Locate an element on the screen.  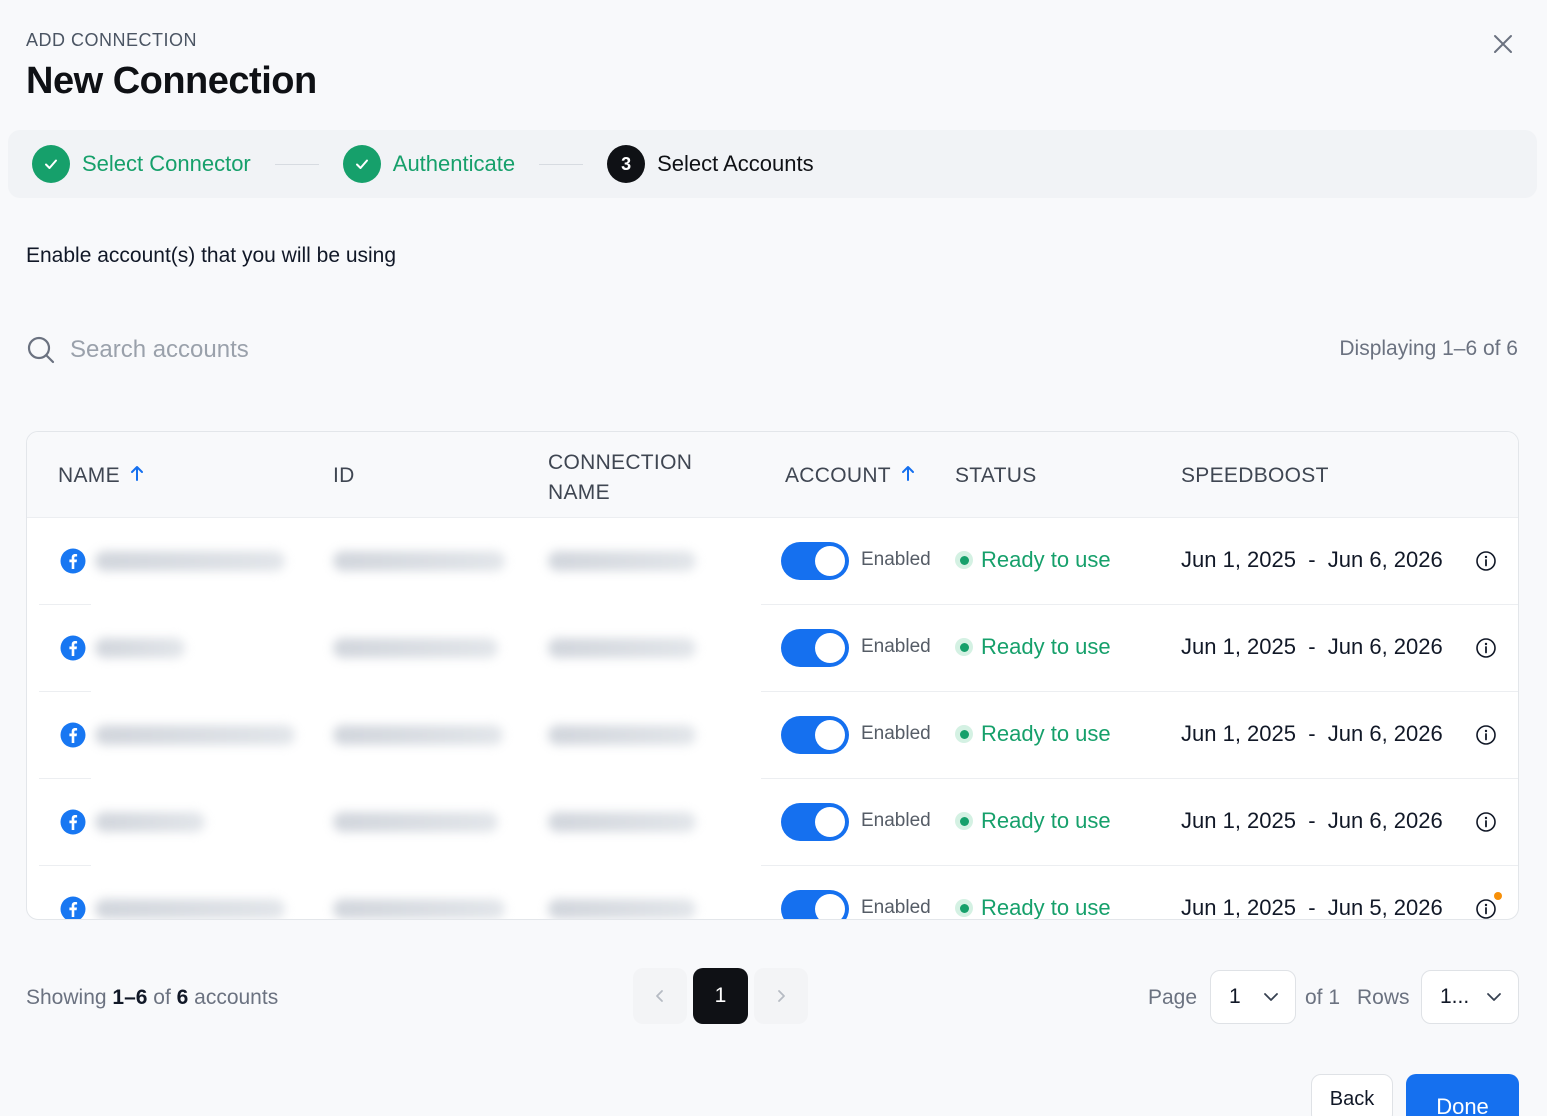
chevron-right-icon is located at coordinates (781, 996).